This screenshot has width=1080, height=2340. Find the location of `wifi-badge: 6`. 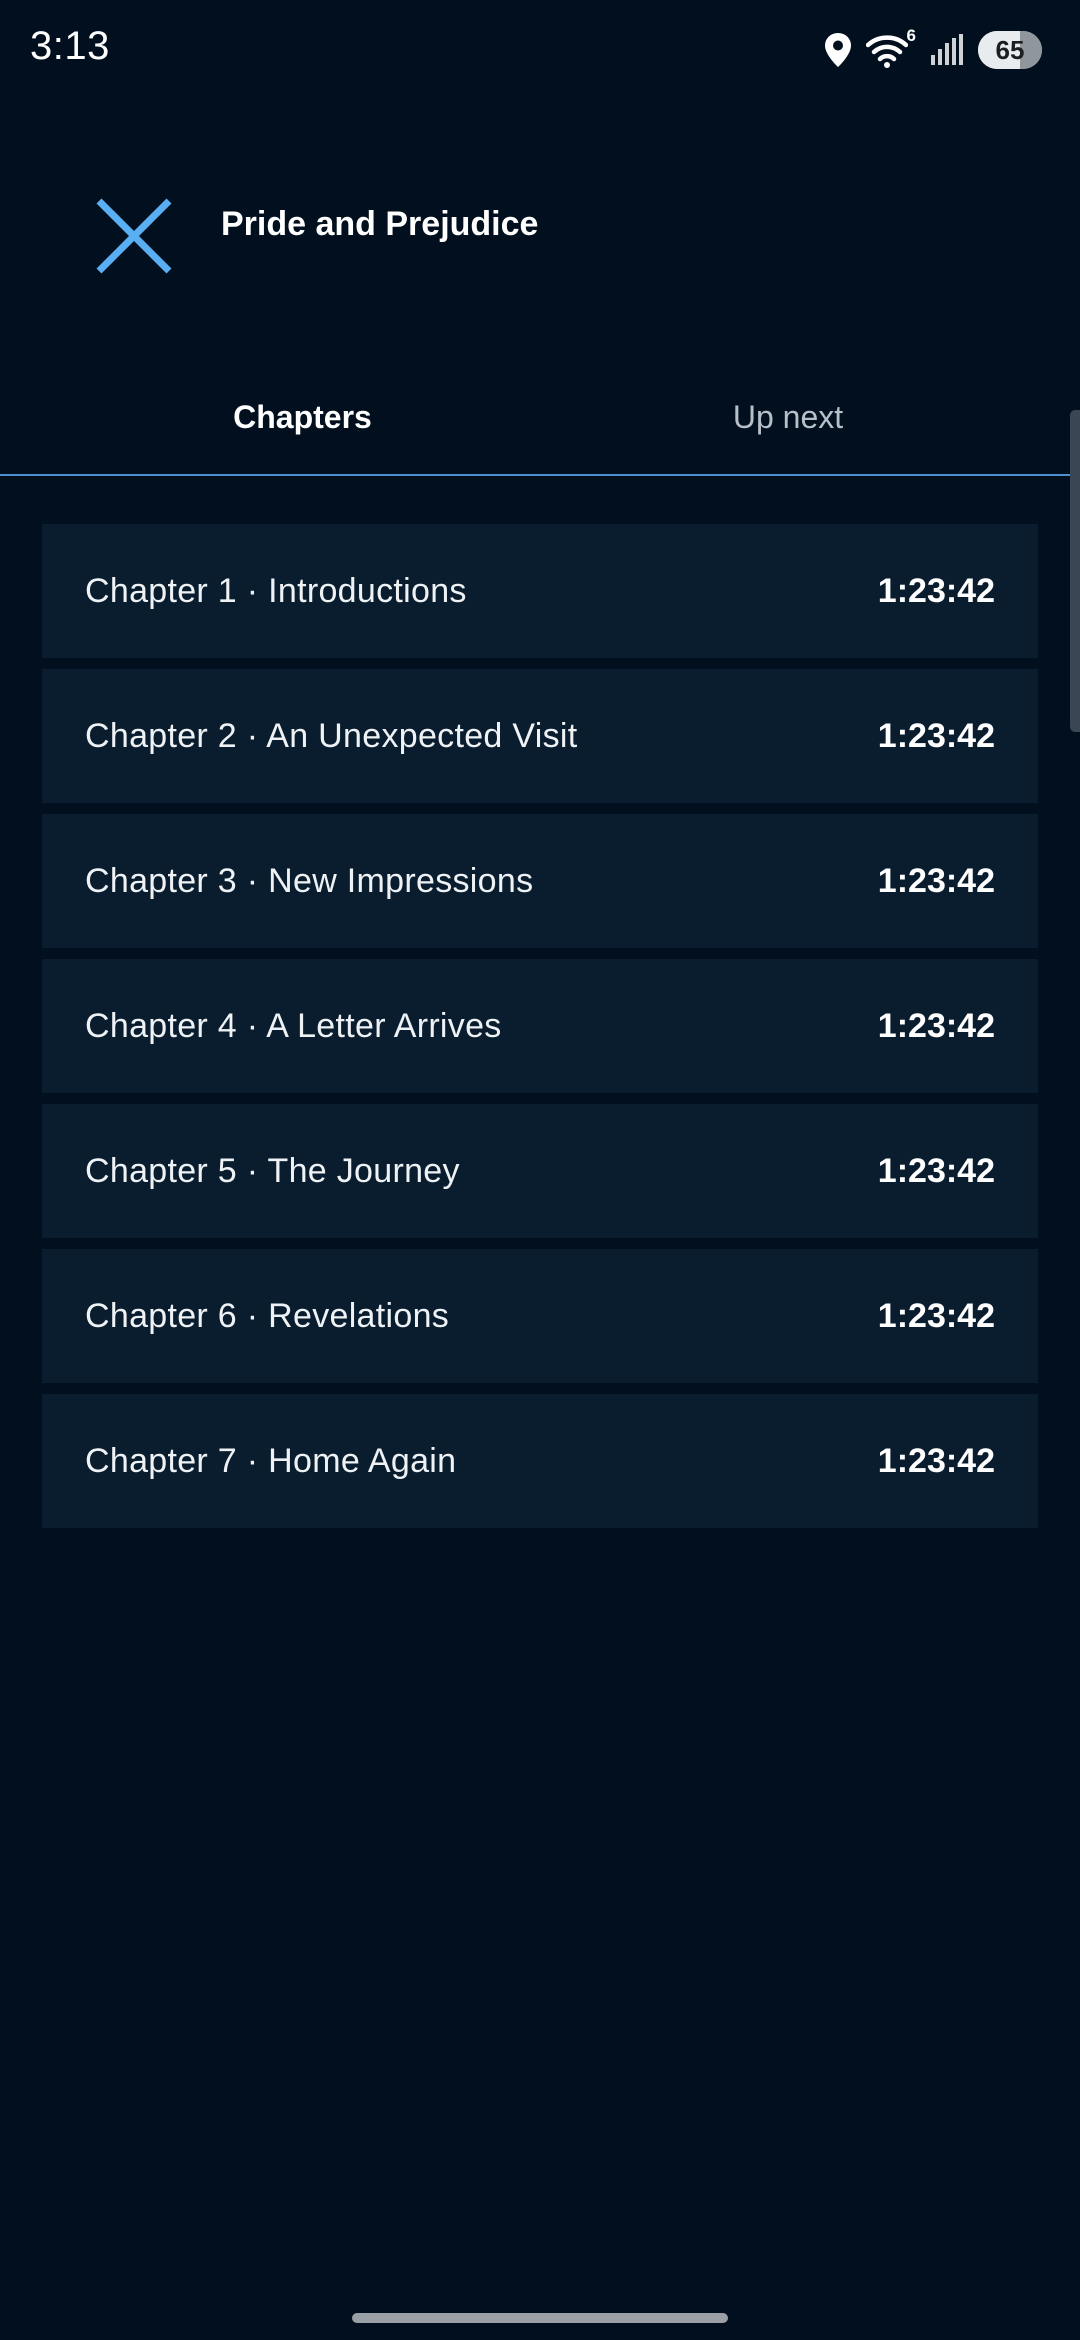

wifi-badge: 6 is located at coordinates (911, 35).